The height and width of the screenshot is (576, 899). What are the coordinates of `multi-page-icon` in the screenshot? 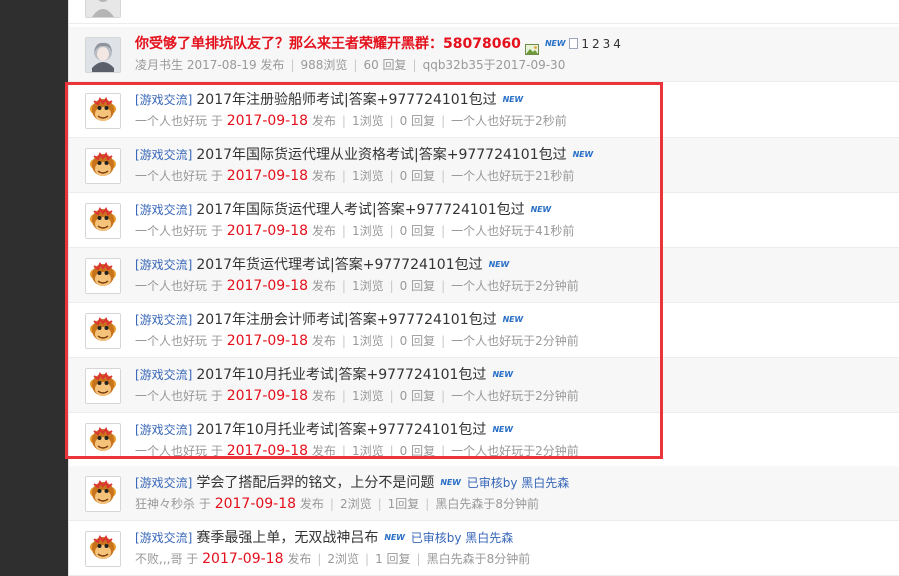 It's located at (574, 43).